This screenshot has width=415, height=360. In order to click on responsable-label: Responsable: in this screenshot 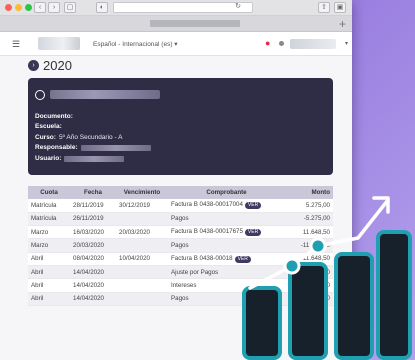, I will do `click(56, 148)`.